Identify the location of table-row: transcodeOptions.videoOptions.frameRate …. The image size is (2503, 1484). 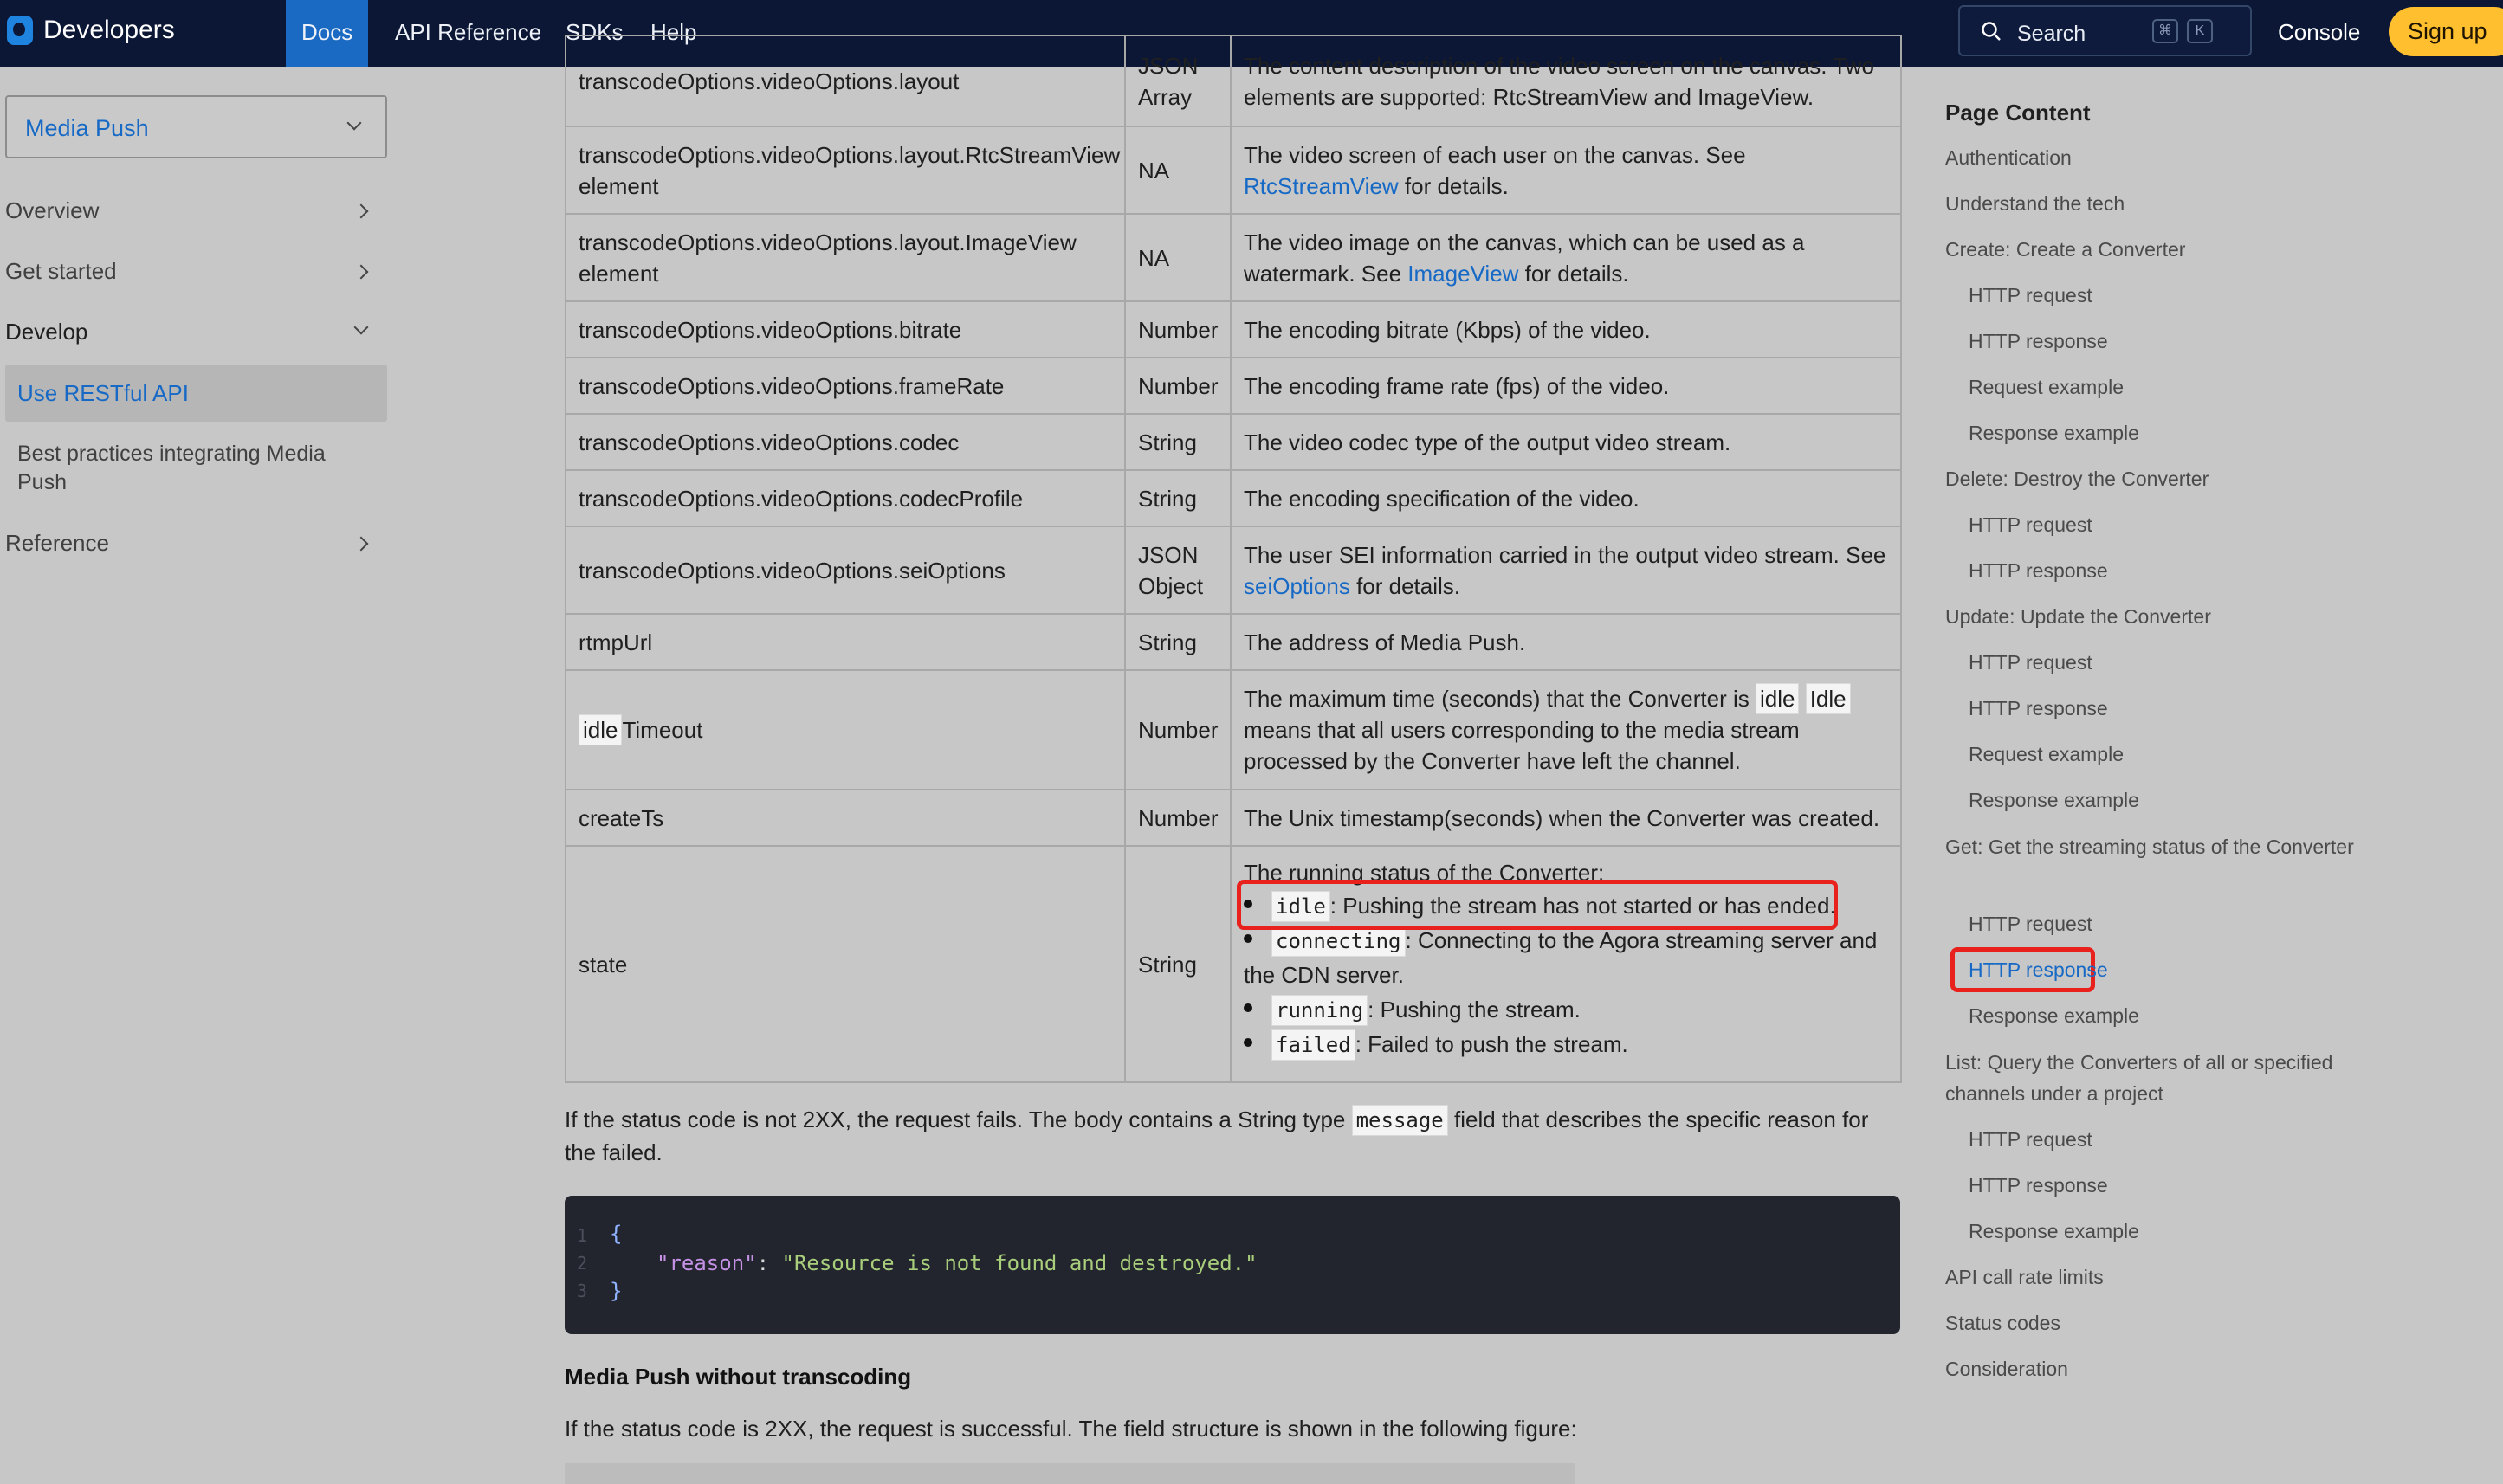
(1233, 386).